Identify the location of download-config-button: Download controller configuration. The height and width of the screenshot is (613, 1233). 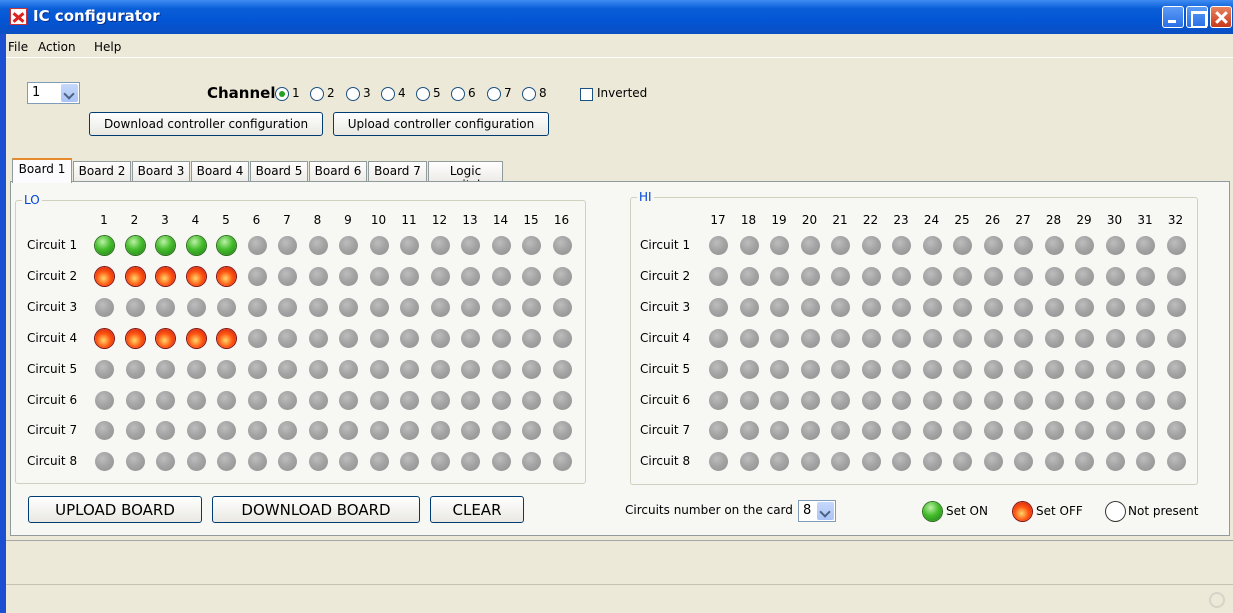
(206, 124).